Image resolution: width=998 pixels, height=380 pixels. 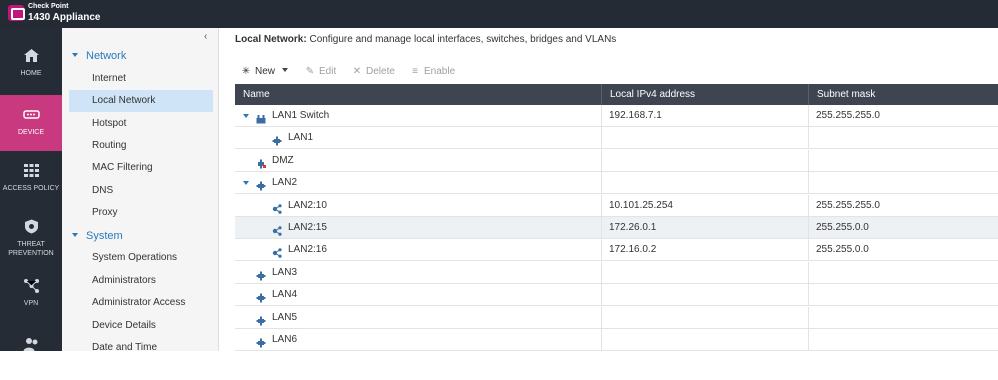 I want to click on sparkle-icon: ✳, so click(x=246, y=71).